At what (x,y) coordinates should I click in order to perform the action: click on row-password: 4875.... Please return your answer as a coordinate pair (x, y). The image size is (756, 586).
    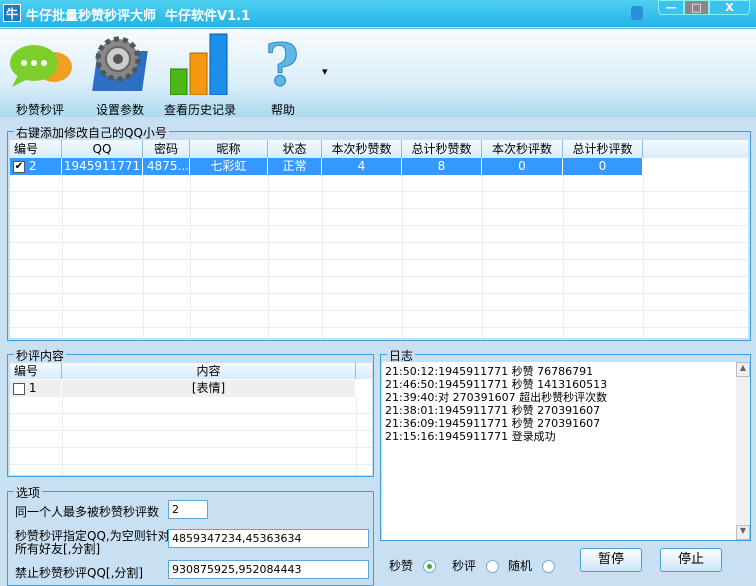
    Looking at the image, I should click on (166, 166).